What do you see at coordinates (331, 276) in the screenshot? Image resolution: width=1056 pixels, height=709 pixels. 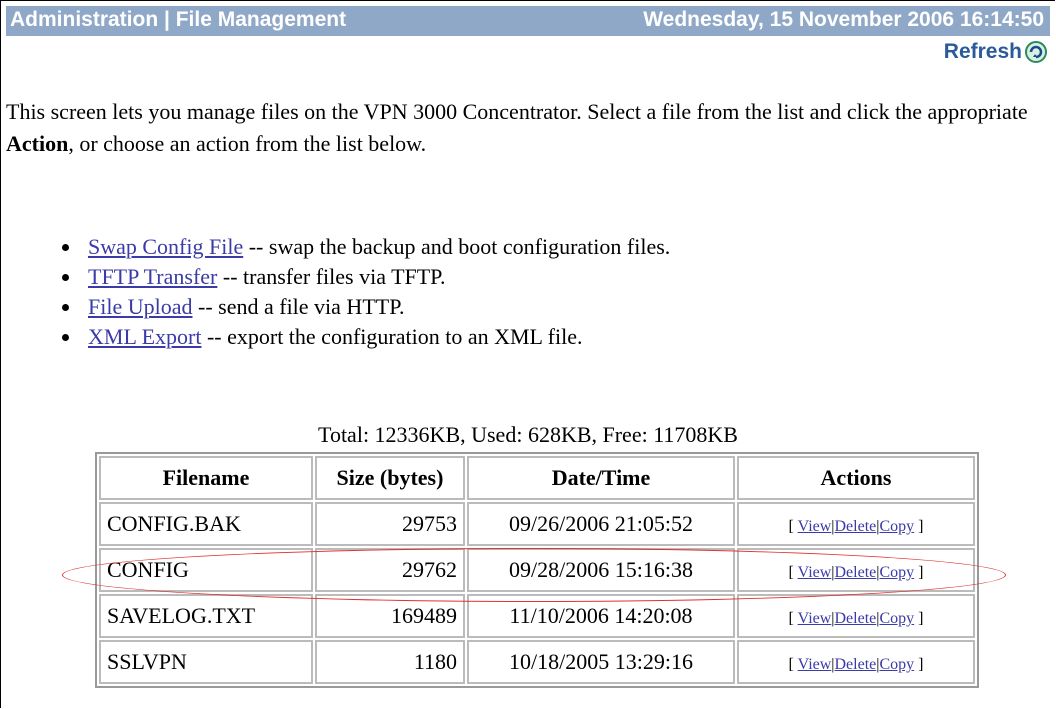 I see `link-description: -- transfer files via TFTP.` at bounding box center [331, 276].